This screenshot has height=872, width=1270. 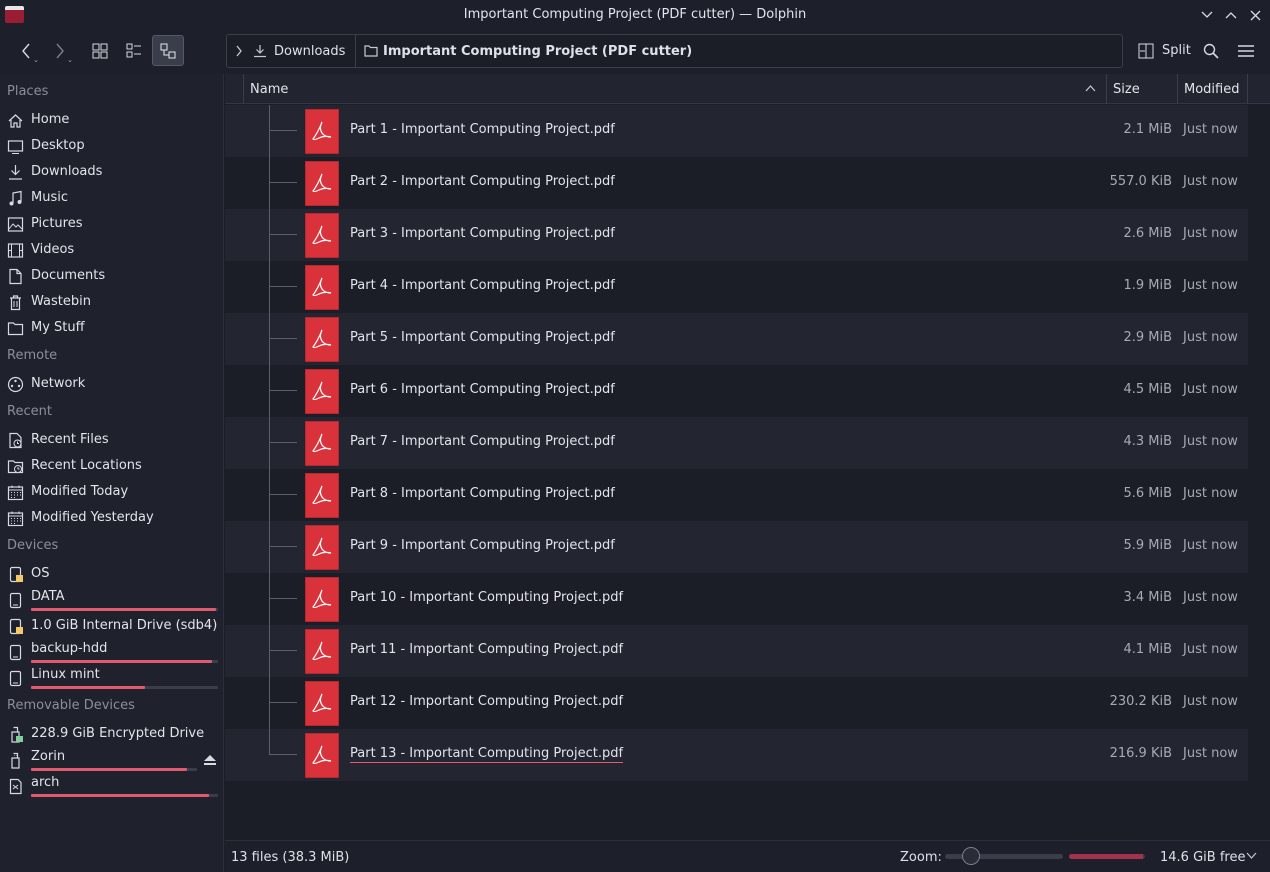 I want to click on sidebar-item-desktop: Desktop, so click(x=111, y=146).